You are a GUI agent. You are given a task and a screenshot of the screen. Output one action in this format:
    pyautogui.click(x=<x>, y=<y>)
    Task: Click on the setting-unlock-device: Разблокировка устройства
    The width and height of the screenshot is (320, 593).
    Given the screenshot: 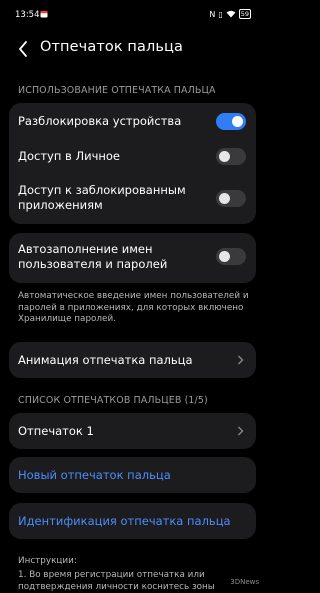 What is the action you would take?
    pyautogui.click(x=132, y=121)
    